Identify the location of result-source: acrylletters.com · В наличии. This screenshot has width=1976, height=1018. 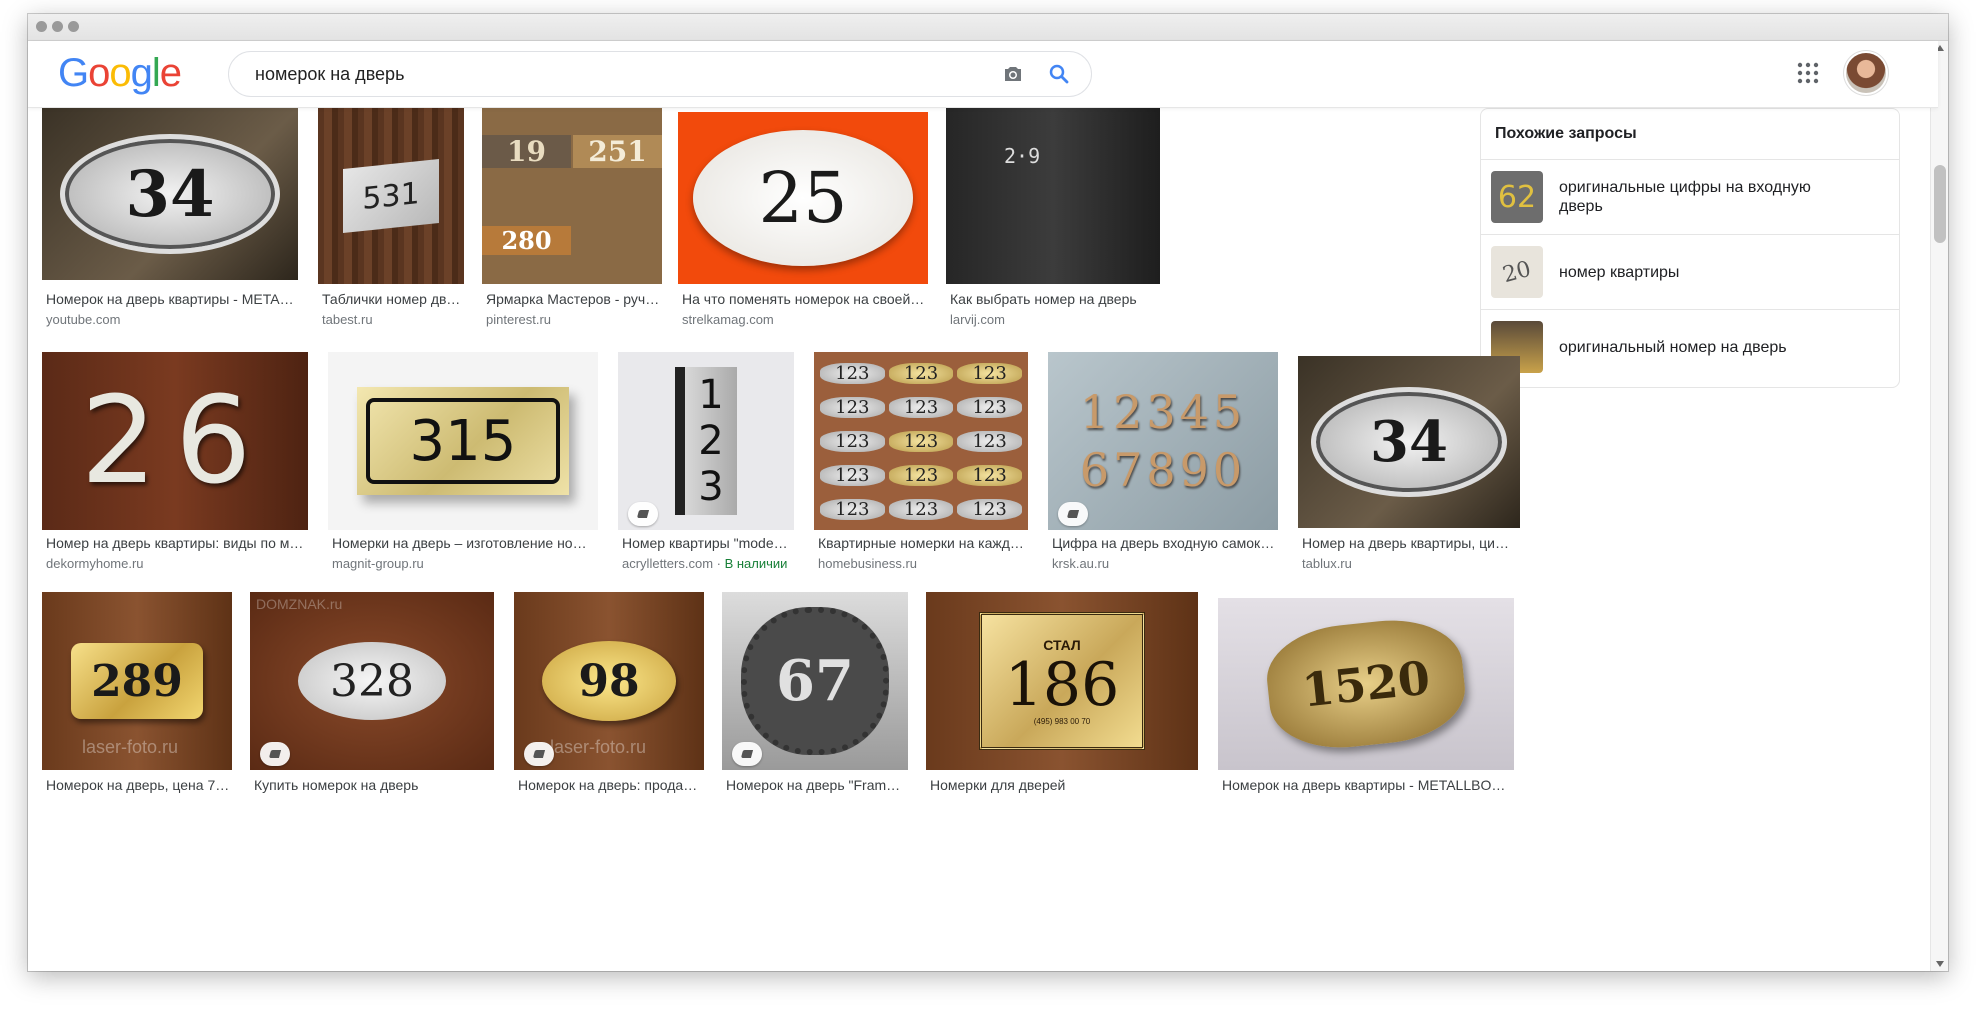
(704, 564).